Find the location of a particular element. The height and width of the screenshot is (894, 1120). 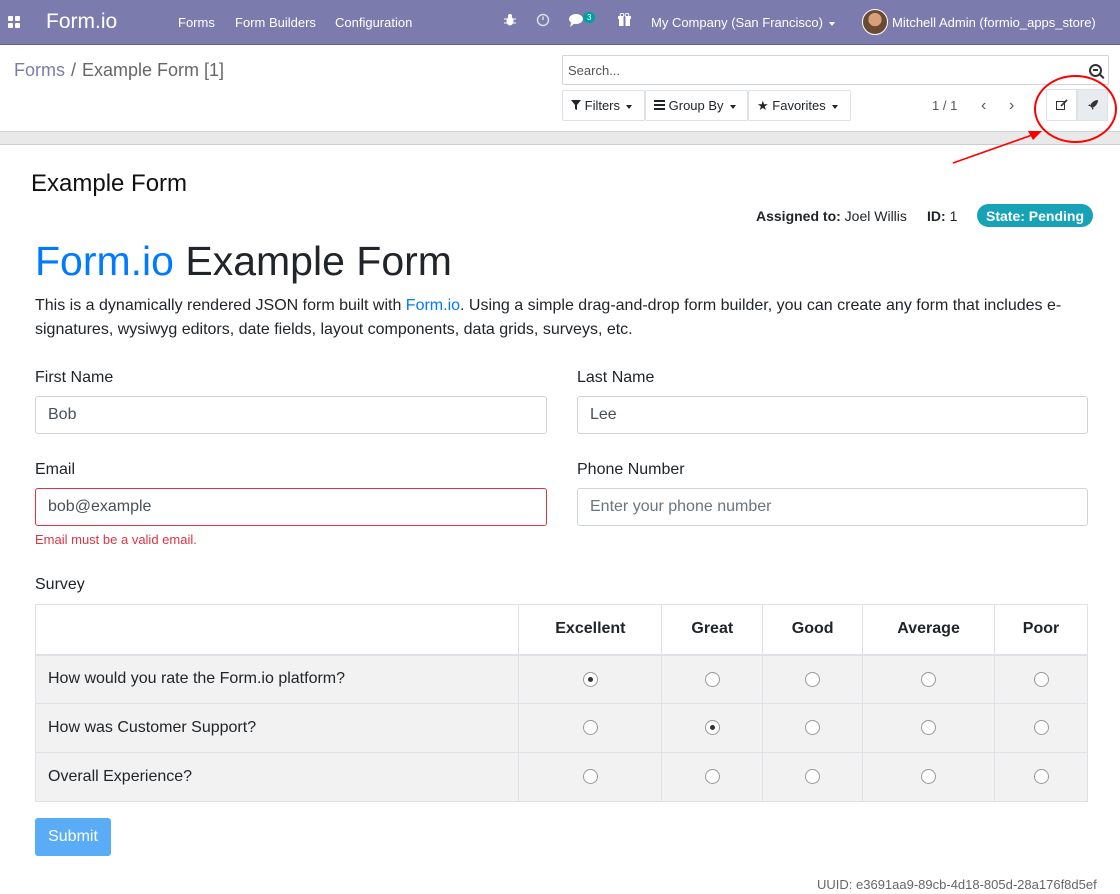

company-switcher: My Company (San Francisco) is located at coordinates (743, 22).